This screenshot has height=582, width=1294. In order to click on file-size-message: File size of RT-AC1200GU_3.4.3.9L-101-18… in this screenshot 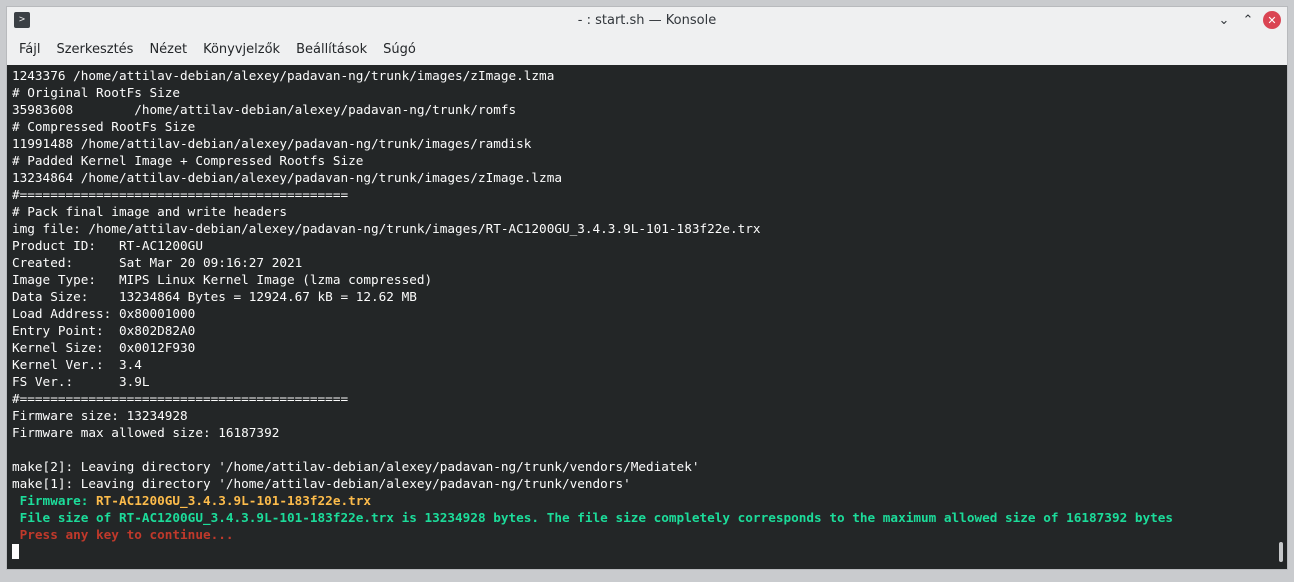, I will do `click(593, 517)`.